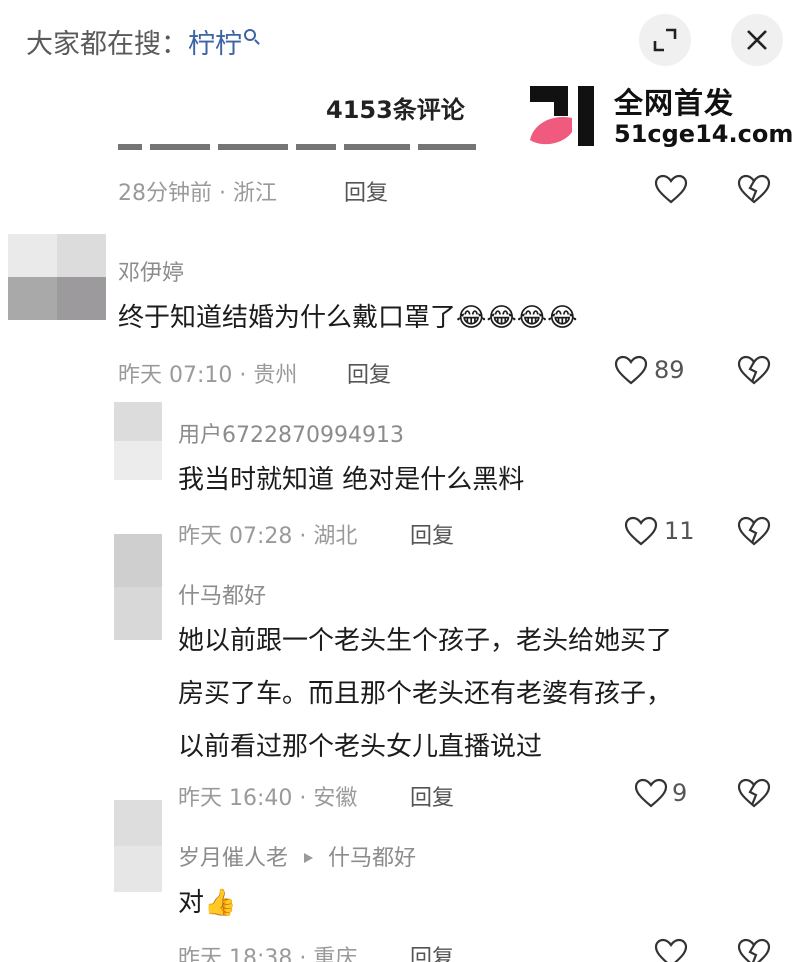 The image size is (800, 962). What do you see at coordinates (679, 531) in the screenshot?
I see `like-count: 11` at bounding box center [679, 531].